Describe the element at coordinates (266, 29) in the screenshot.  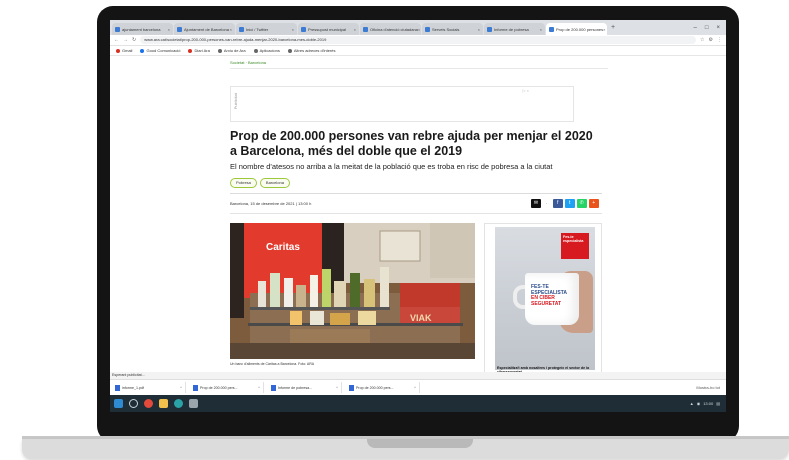
I see `browser-tab: Inici / Twitter ×` at that location.